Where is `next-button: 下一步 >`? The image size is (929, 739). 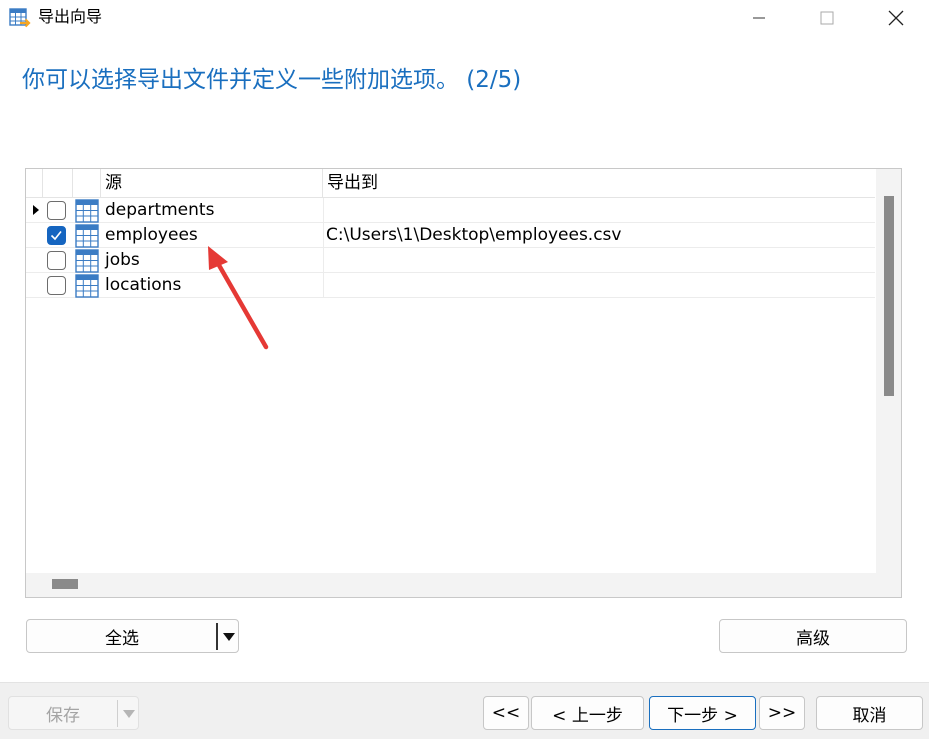 next-button: 下一步 > is located at coordinates (702, 713).